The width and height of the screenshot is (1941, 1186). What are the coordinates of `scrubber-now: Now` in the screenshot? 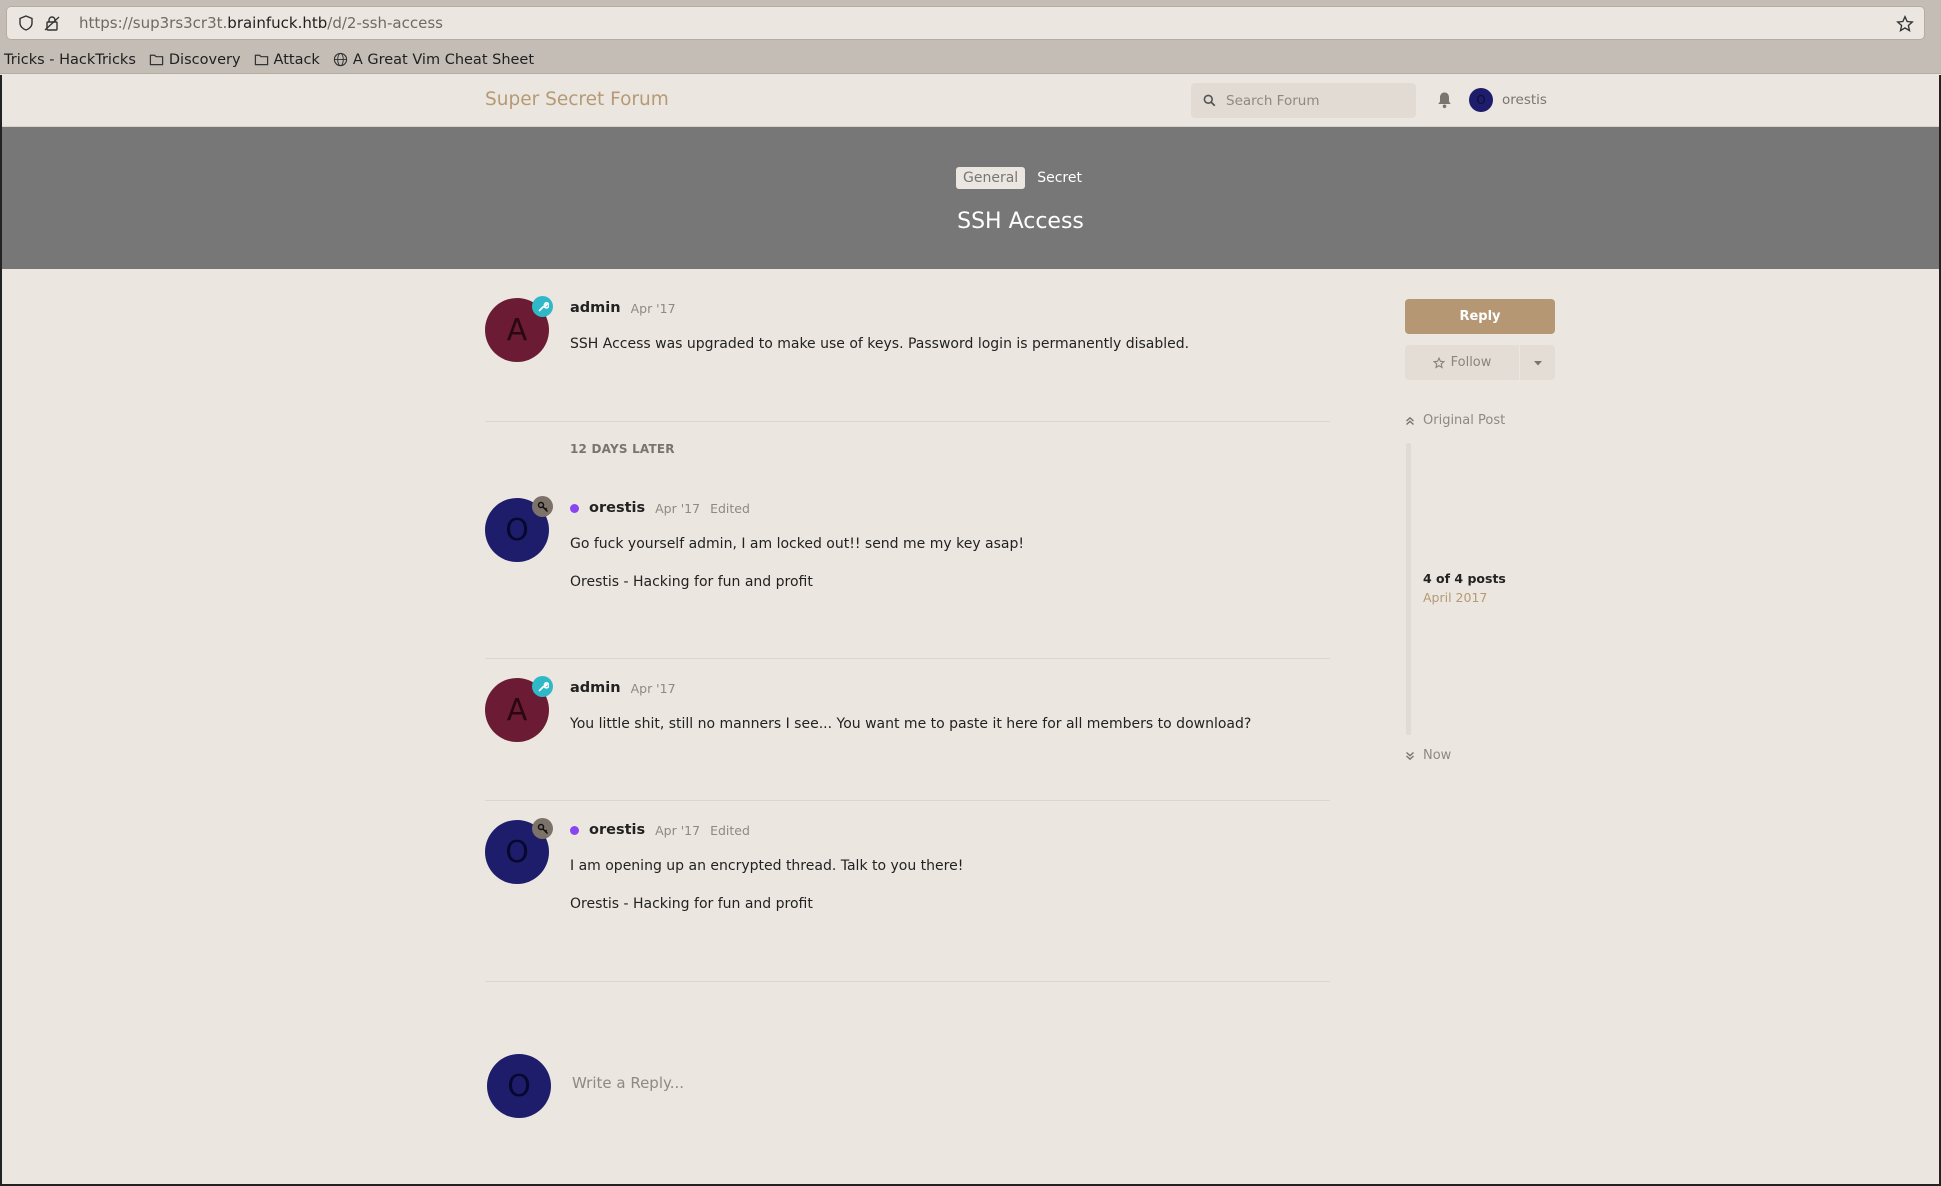 It's located at (1428, 755).